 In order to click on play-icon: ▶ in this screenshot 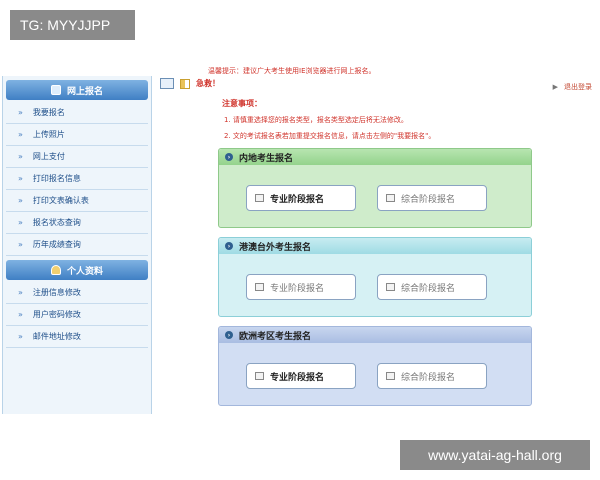, I will do `click(555, 87)`.